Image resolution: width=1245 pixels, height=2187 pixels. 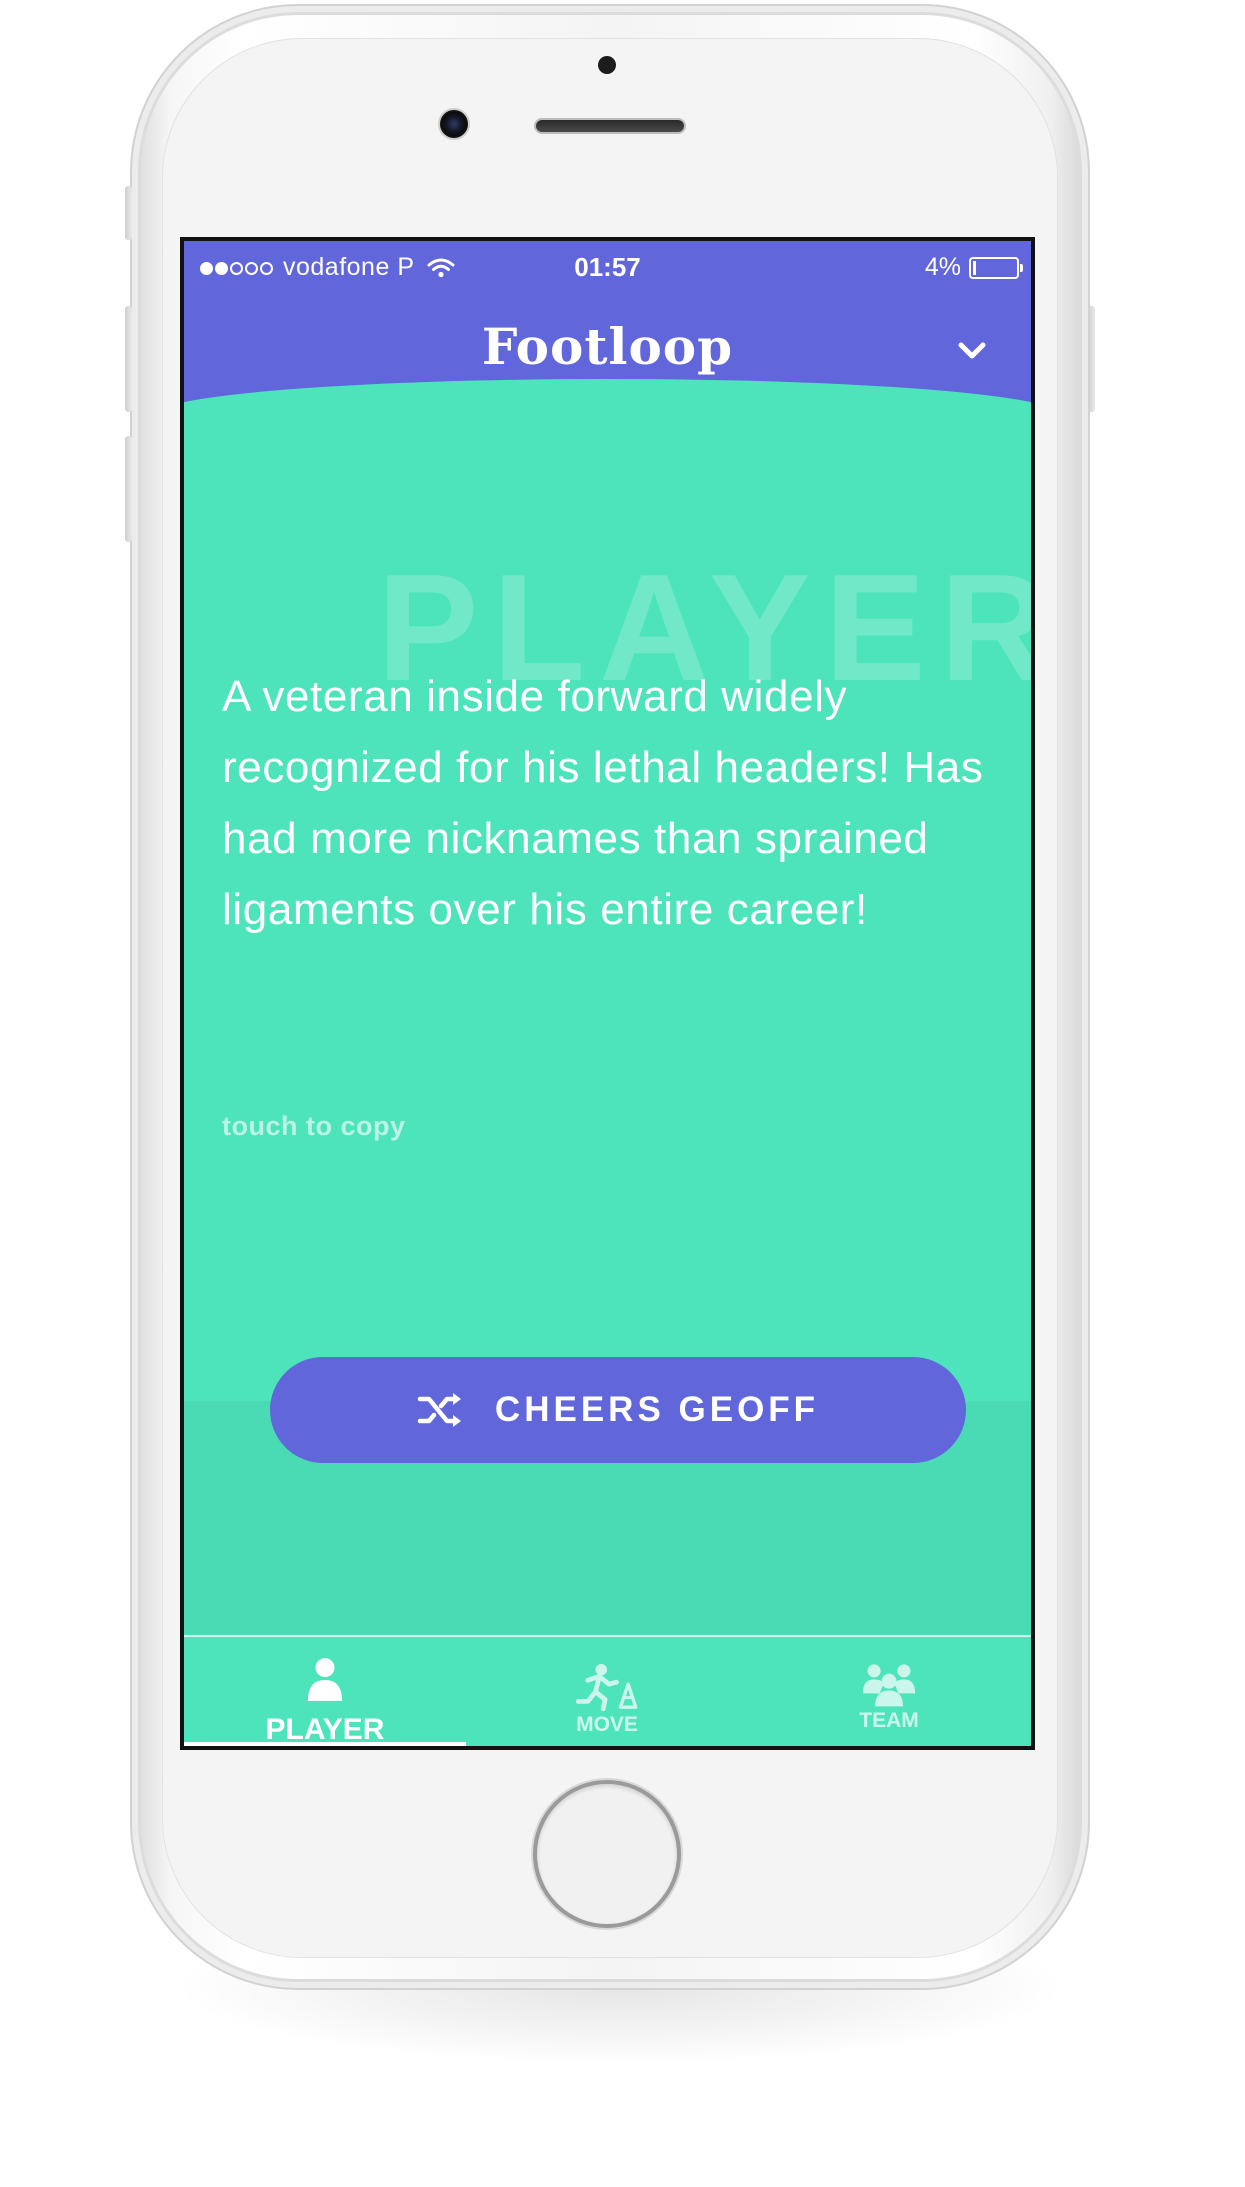 I want to click on volume-down-button, so click(x=128, y=489).